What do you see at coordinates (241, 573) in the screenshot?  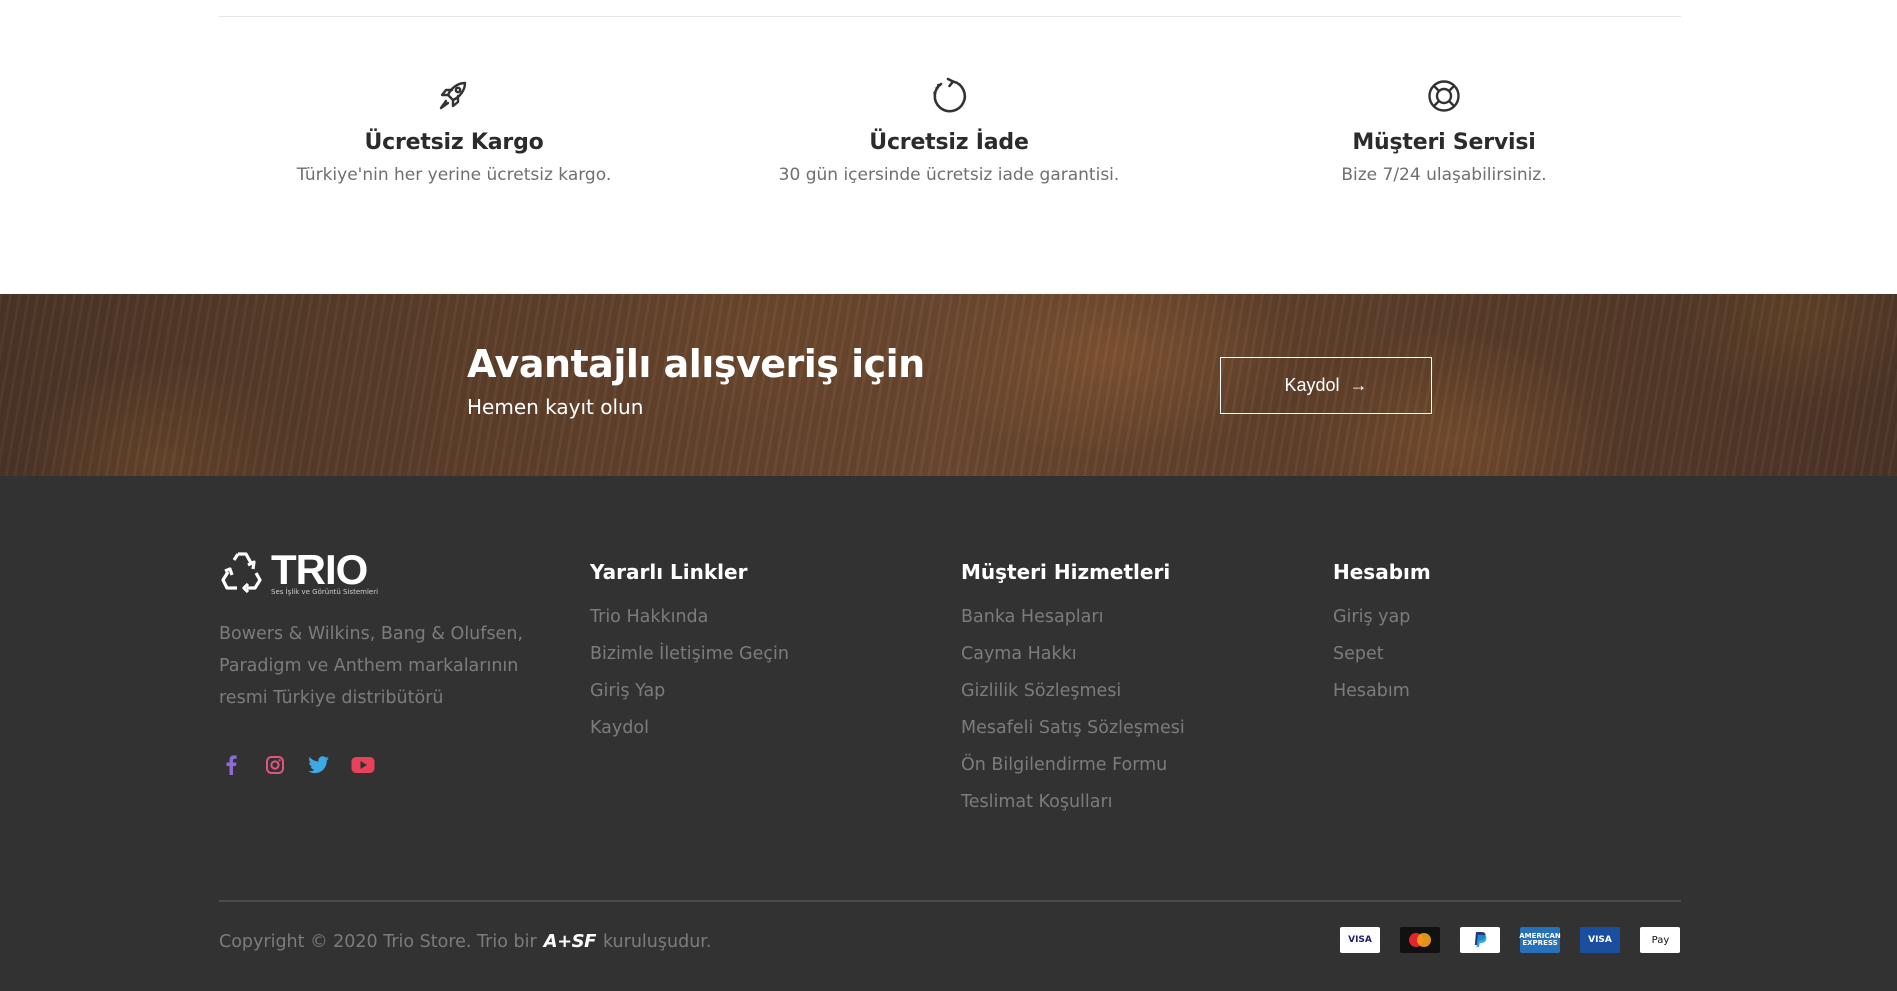 I see `recycle-logo-icon` at bounding box center [241, 573].